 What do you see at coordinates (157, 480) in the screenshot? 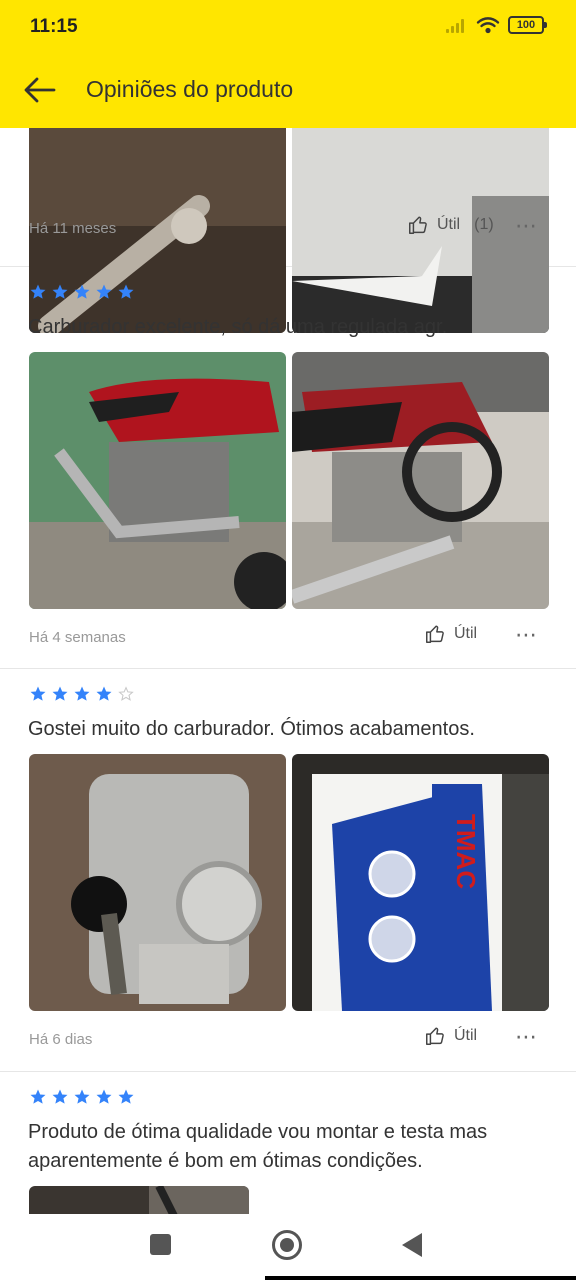
I see `review-photo-motorcycle-side` at bounding box center [157, 480].